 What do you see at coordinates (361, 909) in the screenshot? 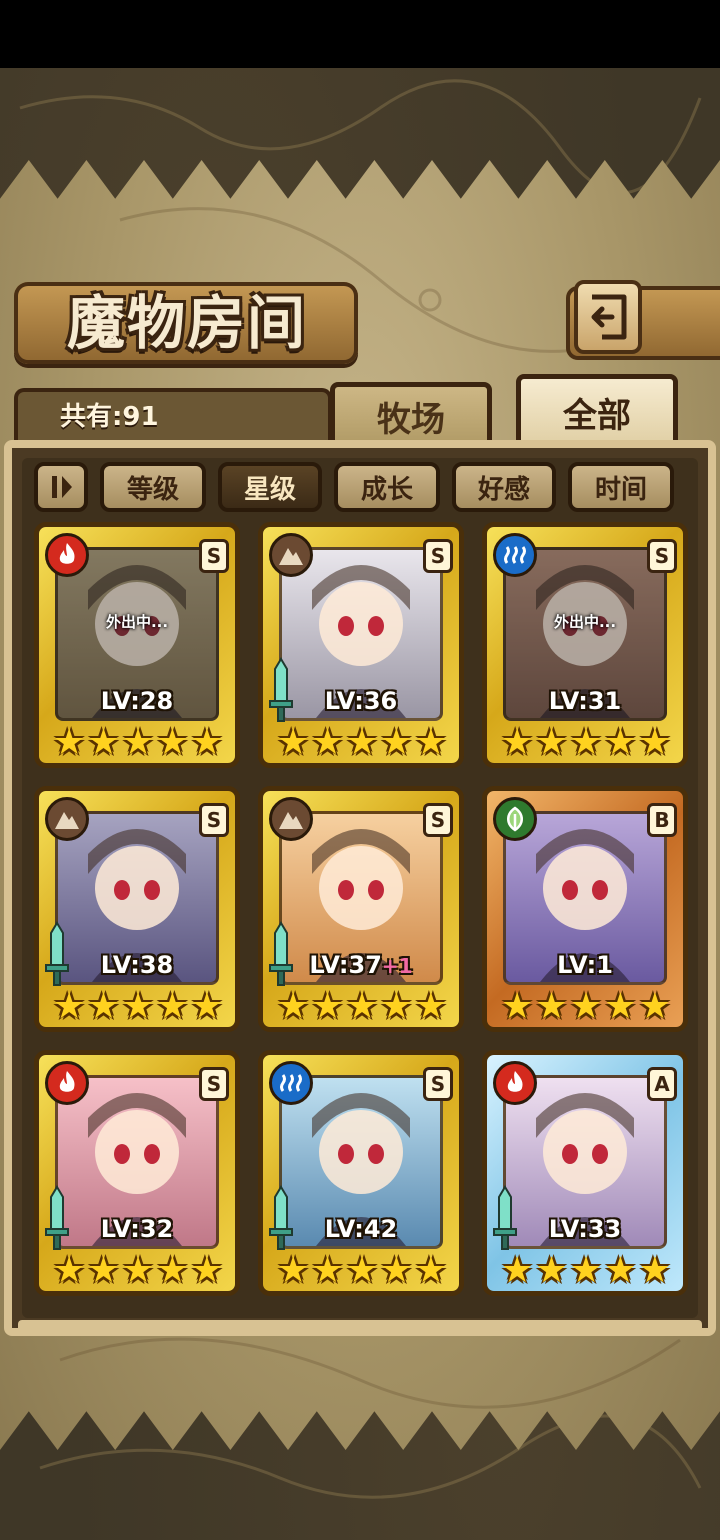
I see `monster-card: S LV:37+1 ★ ★ ★ ★ ★` at bounding box center [361, 909].